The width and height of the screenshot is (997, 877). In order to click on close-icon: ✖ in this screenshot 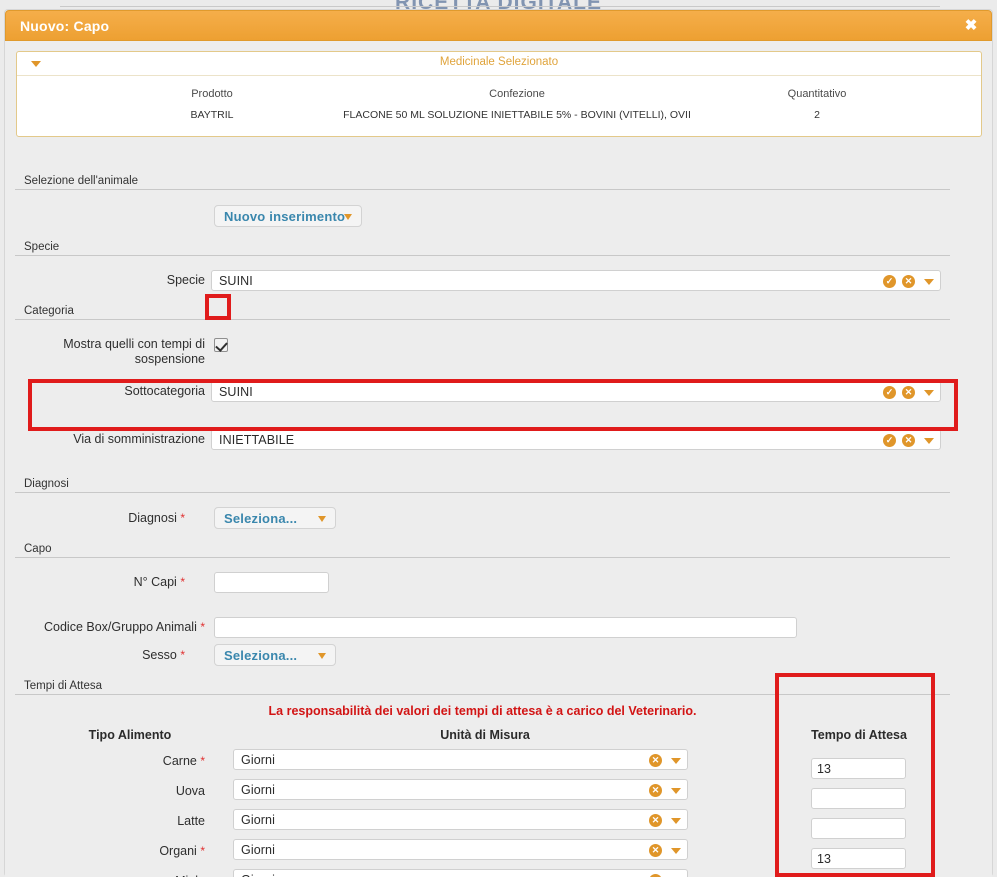, I will do `click(971, 26)`.